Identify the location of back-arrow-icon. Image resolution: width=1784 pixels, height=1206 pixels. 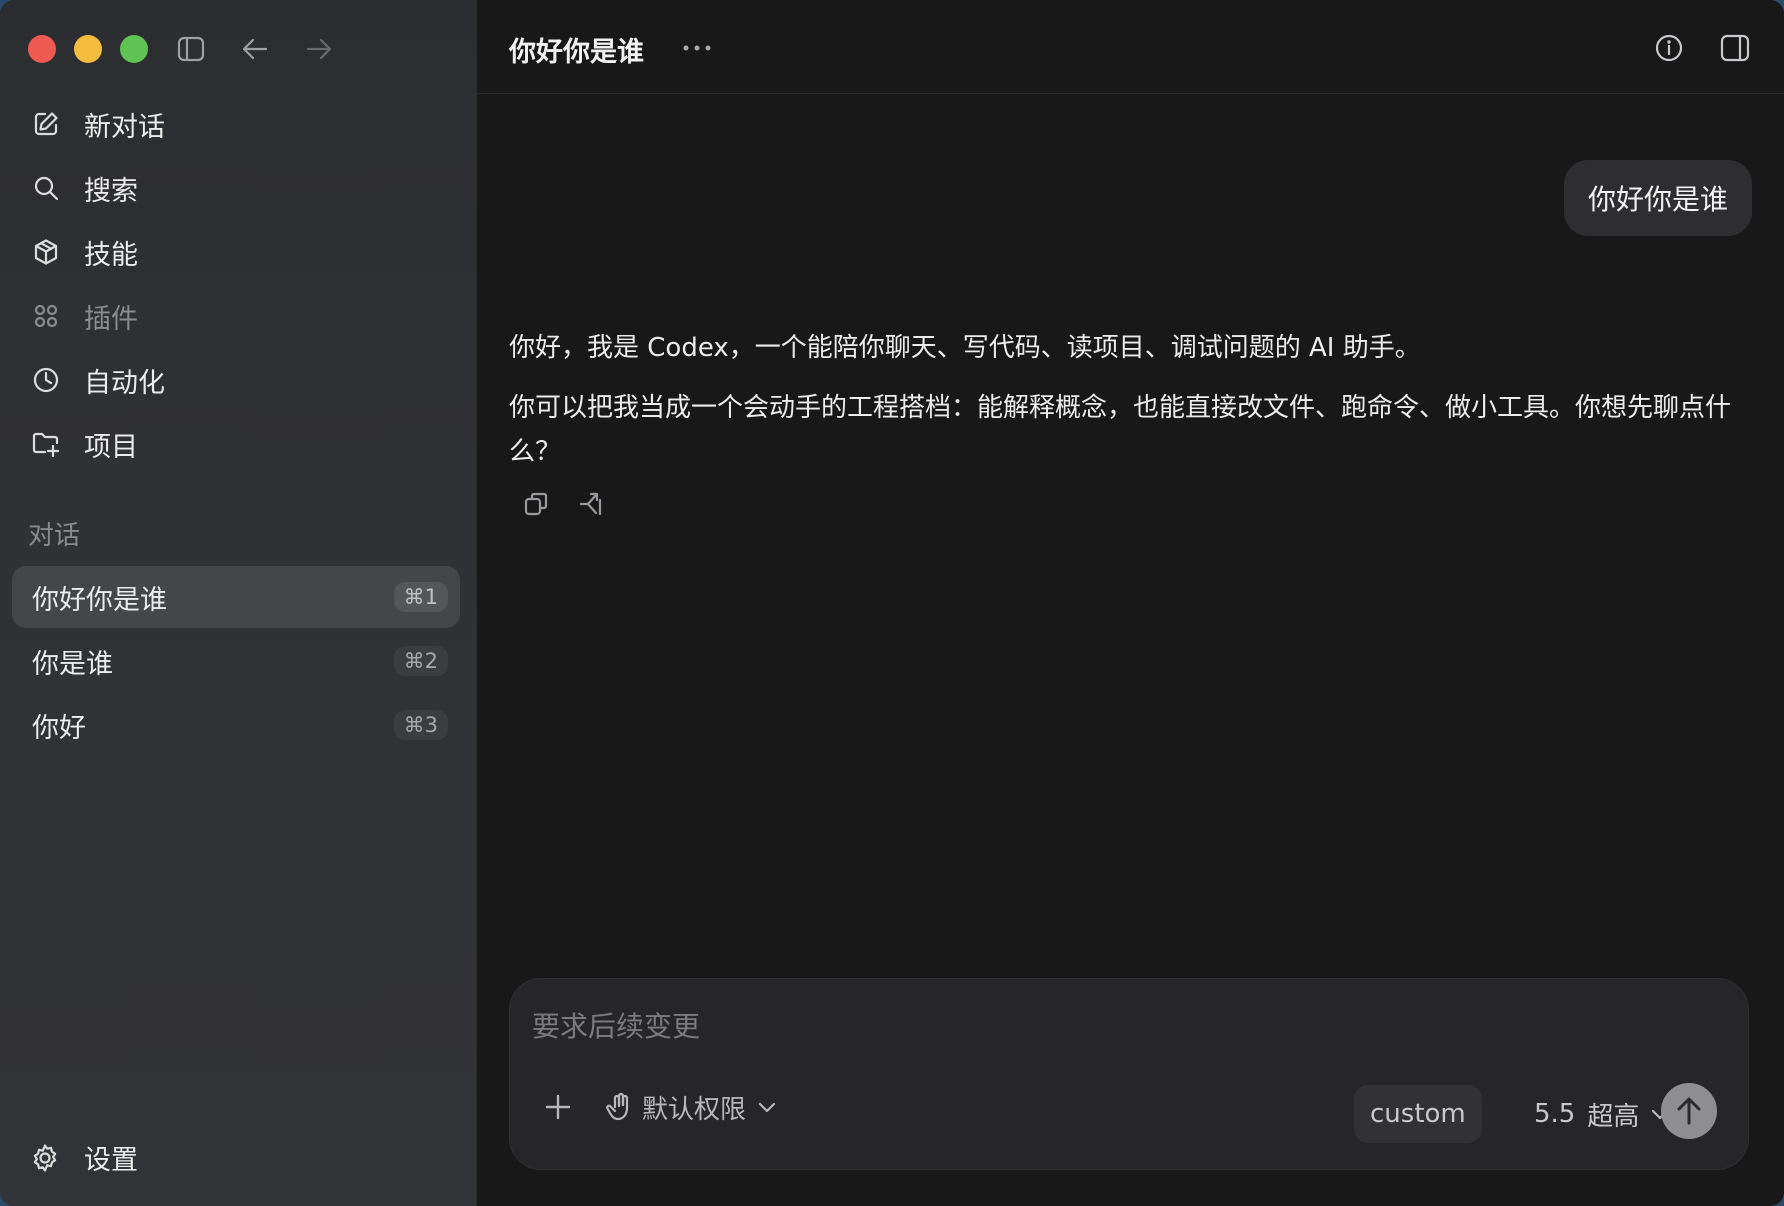
(255, 49).